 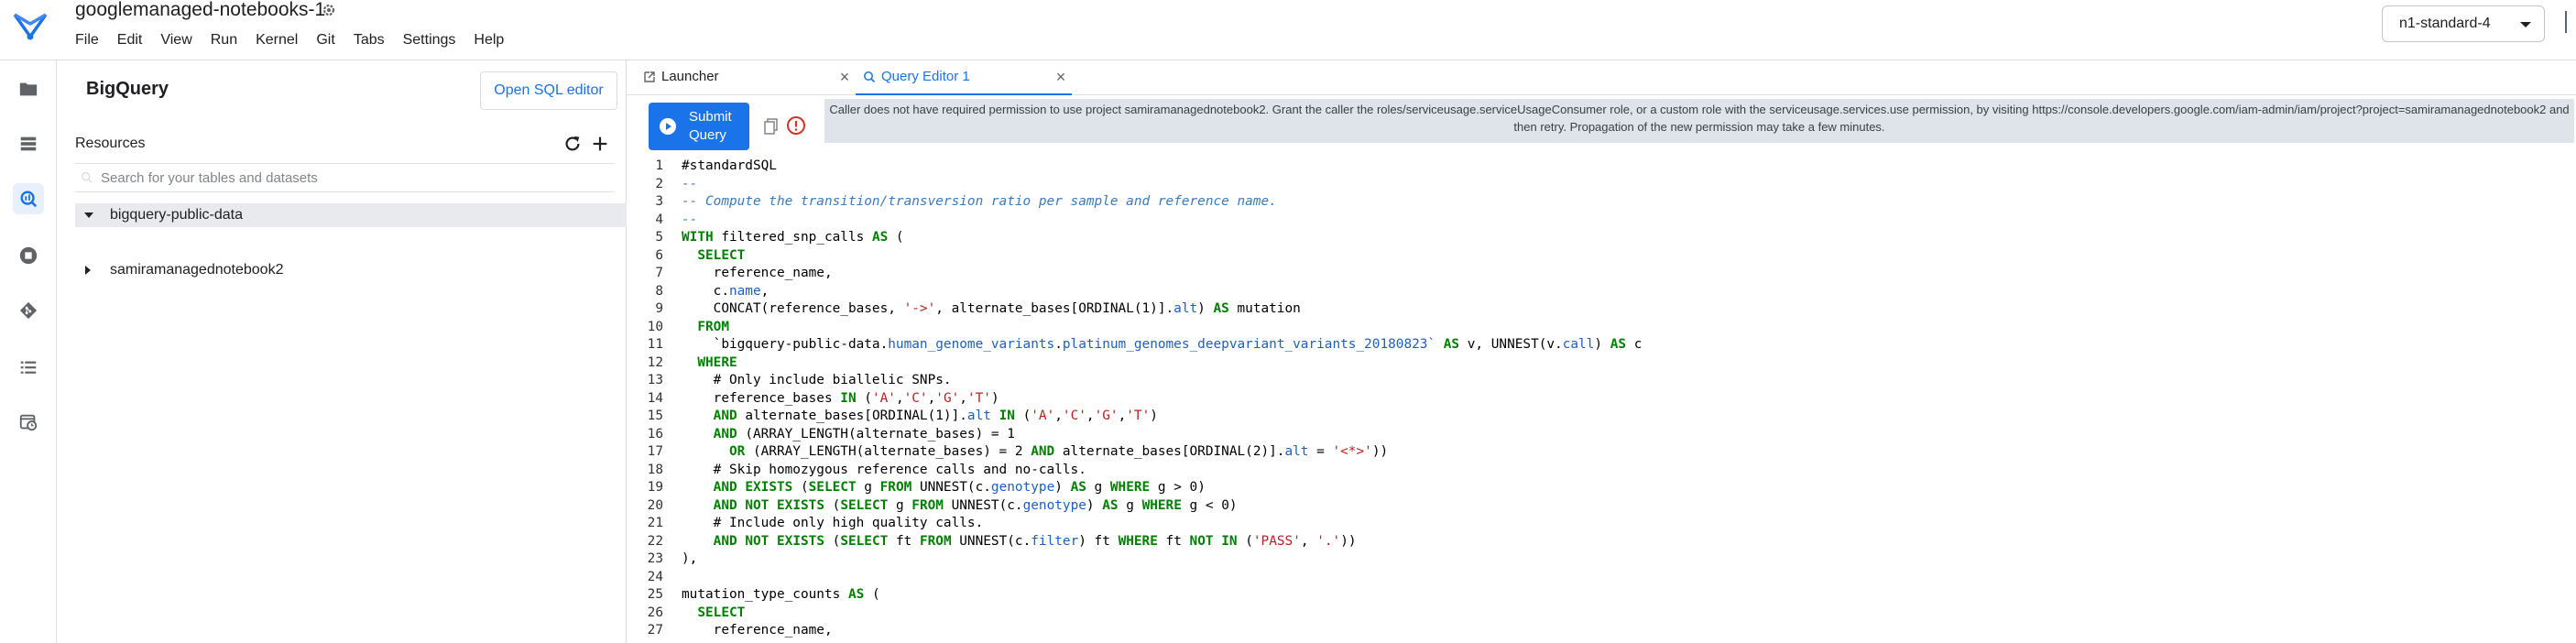 I want to click on file-browser-tab, so click(x=29, y=88).